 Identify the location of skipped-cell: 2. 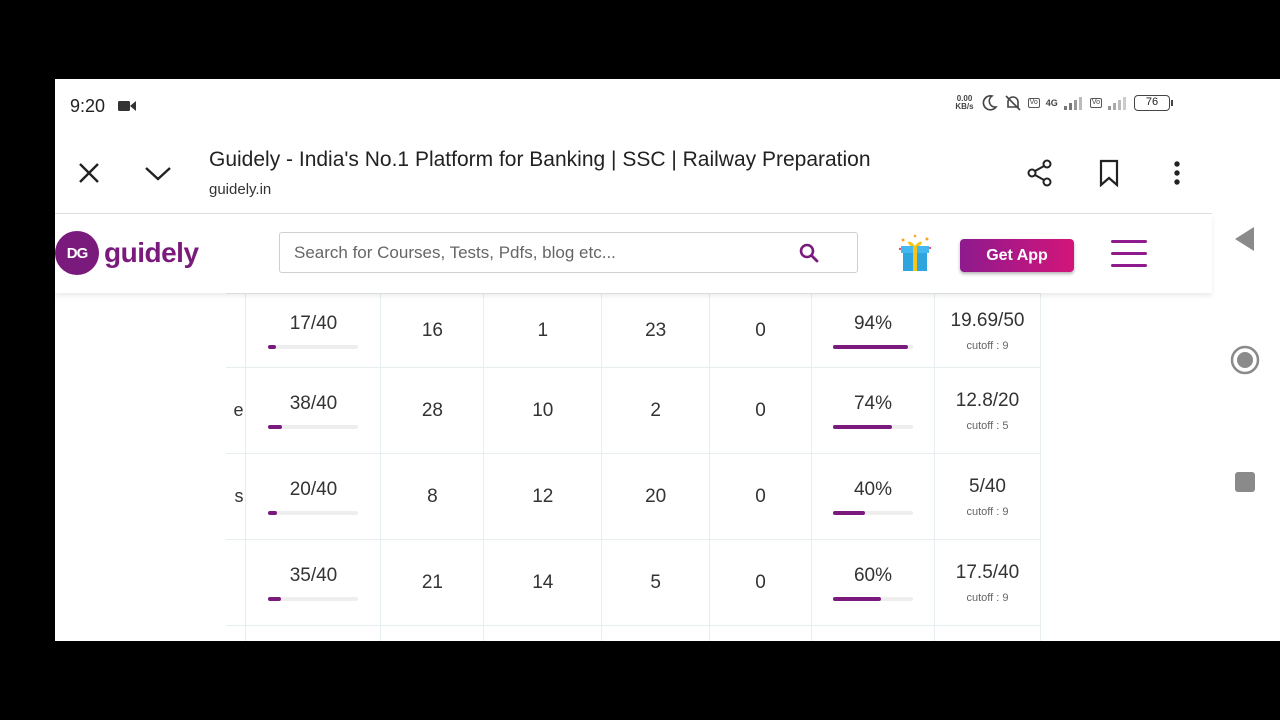
(656, 410).